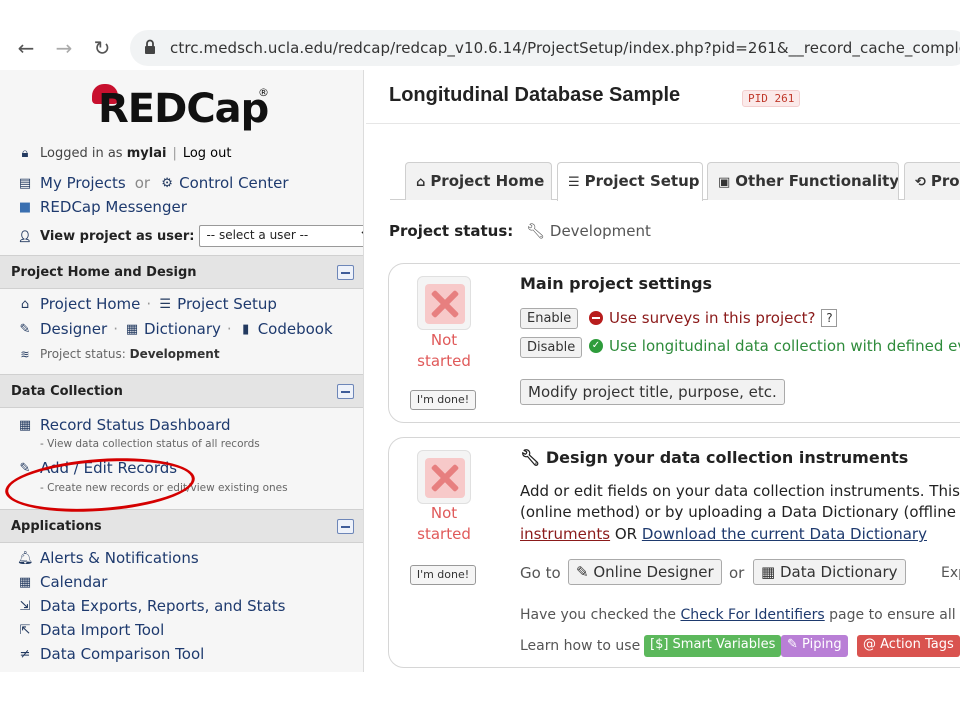  I want to click on briefcase-icon: ▣, so click(724, 182).